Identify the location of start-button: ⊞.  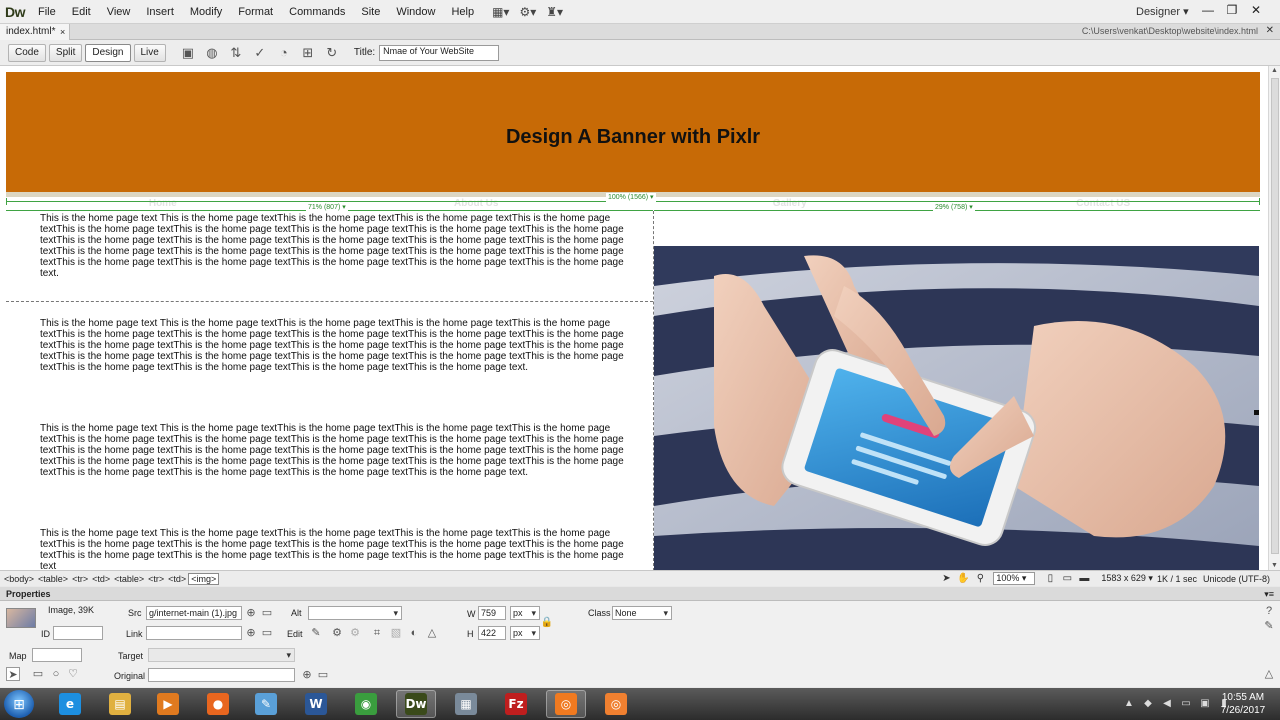
(19, 704).